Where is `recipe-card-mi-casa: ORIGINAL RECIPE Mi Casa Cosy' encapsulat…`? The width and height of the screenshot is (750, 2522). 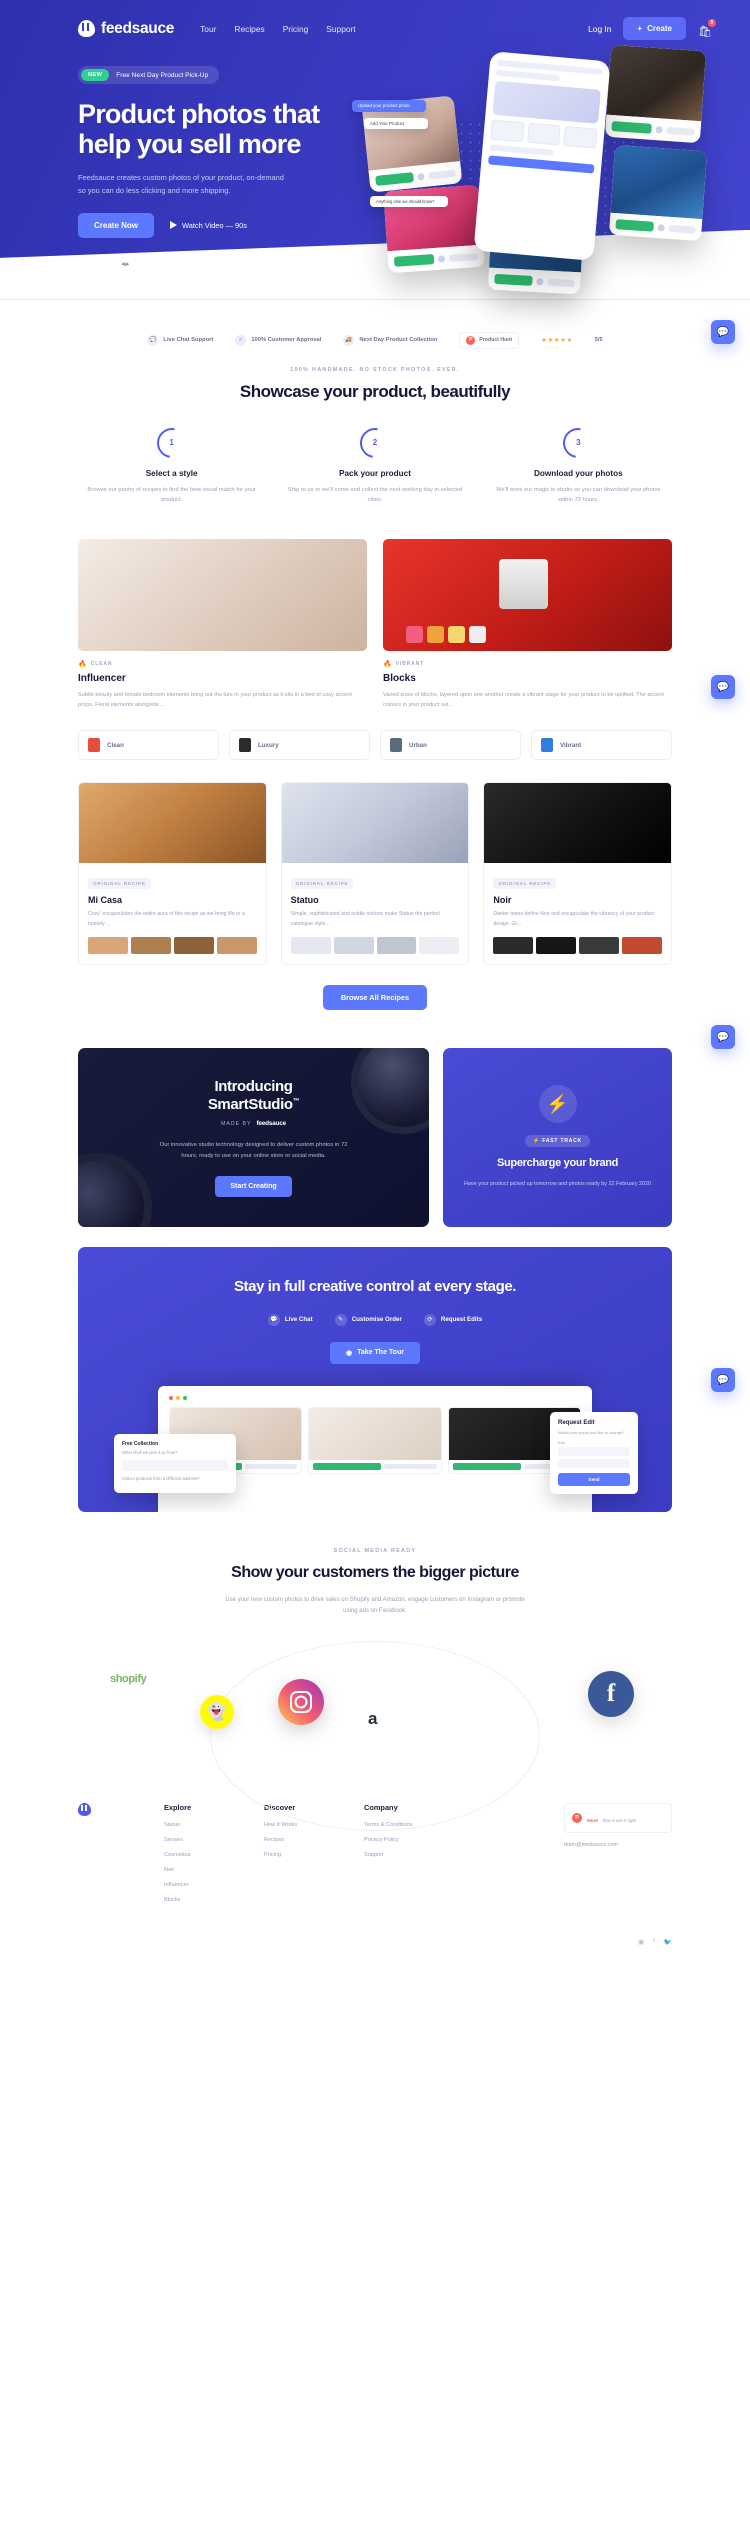 recipe-card-mi-casa: ORIGINAL RECIPE Mi Casa Cosy' encapsulat… is located at coordinates (172, 874).